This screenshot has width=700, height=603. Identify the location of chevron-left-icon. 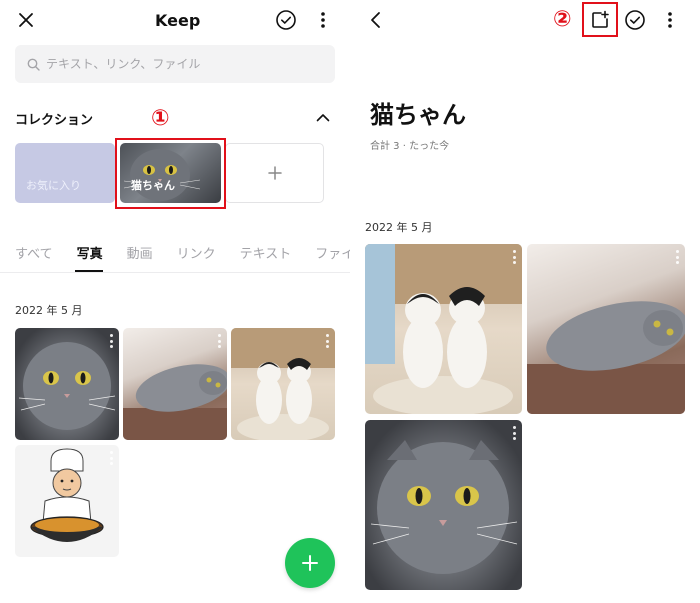
(375, 20).